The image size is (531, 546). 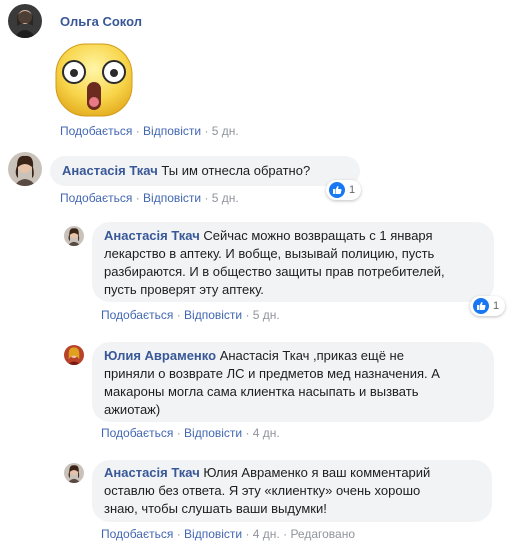 I want to click on comment-text-line: ажиотаж), so click(x=132, y=409).